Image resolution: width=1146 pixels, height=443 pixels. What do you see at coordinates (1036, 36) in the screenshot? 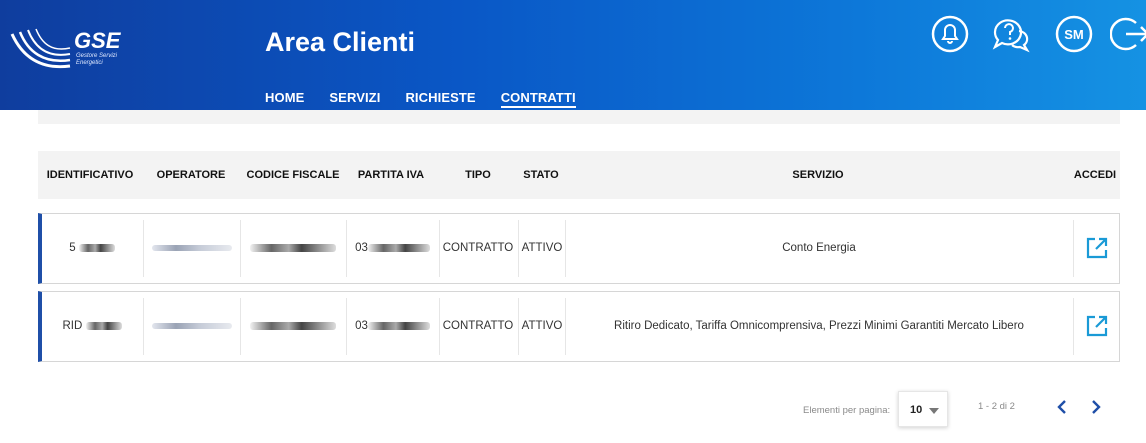
I see `header-actions: SM` at bounding box center [1036, 36].